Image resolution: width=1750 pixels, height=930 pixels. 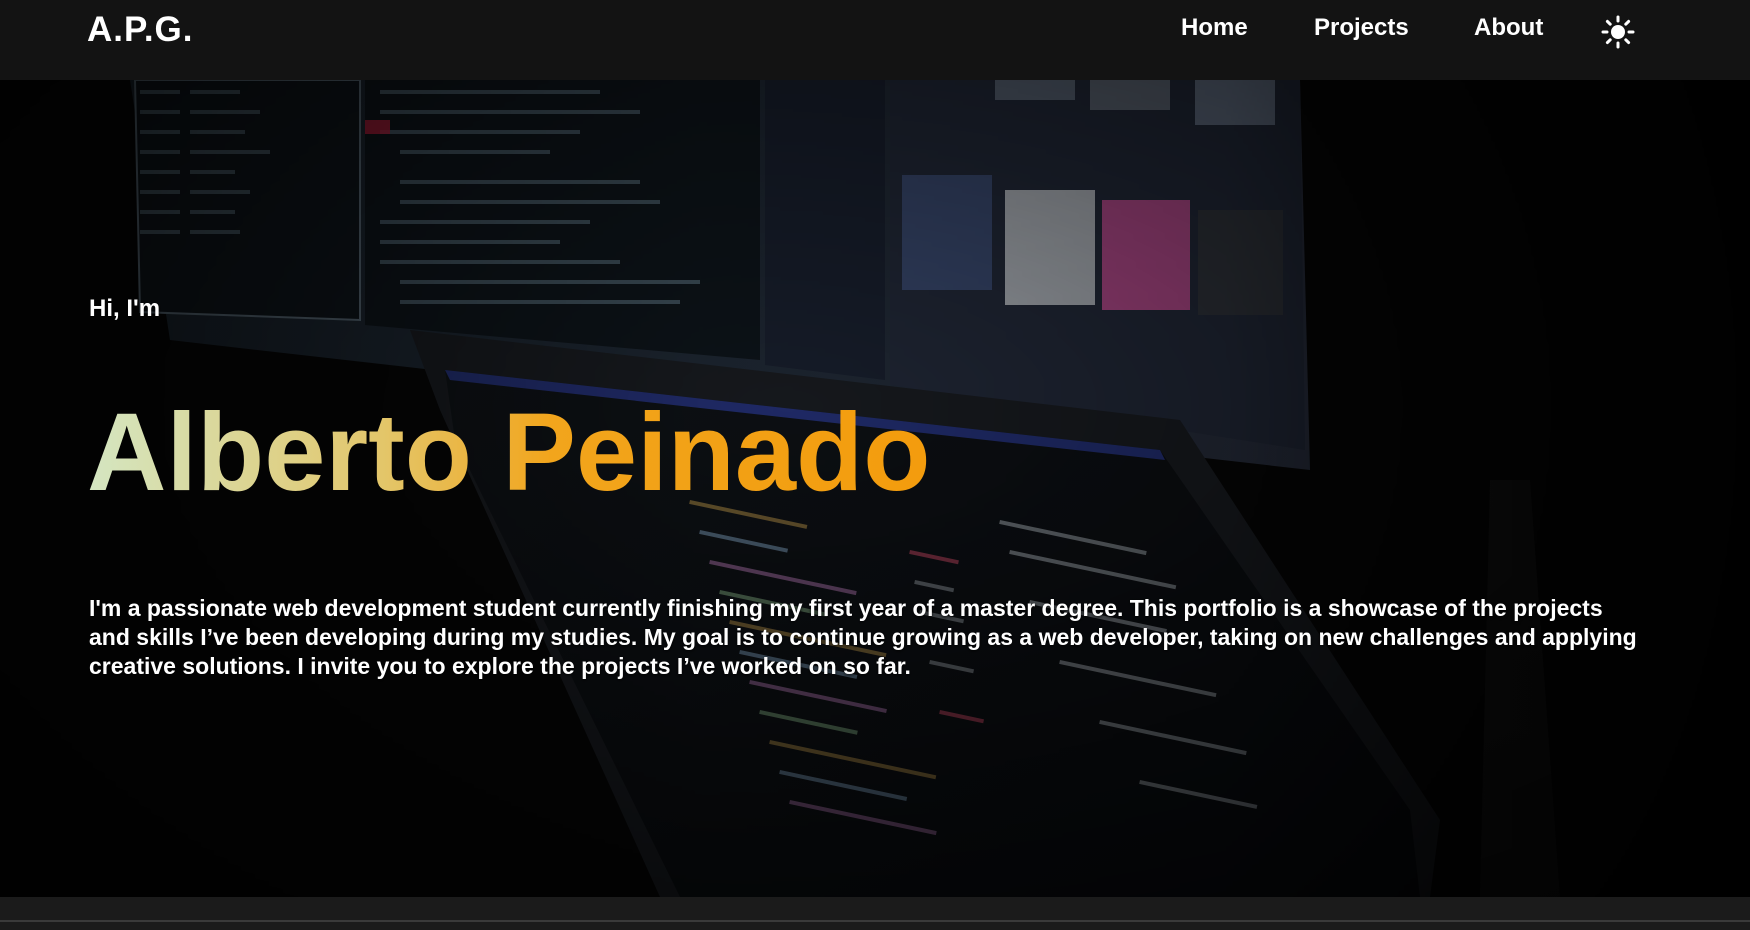 What do you see at coordinates (509, 452) in the screenshot?
I see `hero-name-heading: Alberto Peinado` at bounding box center [509, 452].